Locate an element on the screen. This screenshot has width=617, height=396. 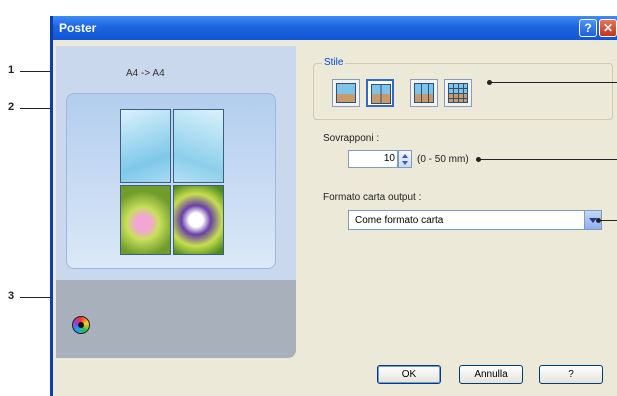
style-1x1-icon is located at coordinates (346, 93).